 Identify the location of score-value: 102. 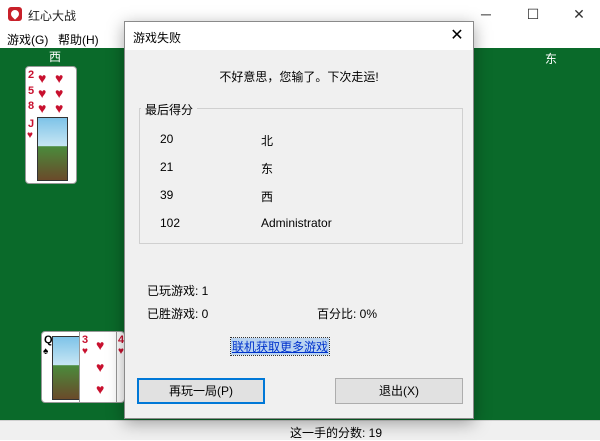
(170, 223).